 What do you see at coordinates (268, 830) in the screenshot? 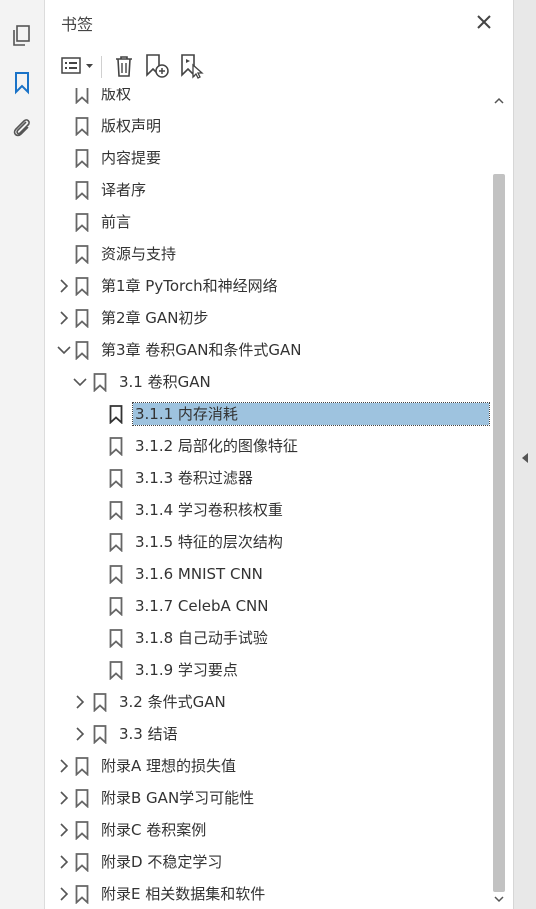
I see `bookmark-row: 附录C 卷积案例` at bounding box center [268, 830].